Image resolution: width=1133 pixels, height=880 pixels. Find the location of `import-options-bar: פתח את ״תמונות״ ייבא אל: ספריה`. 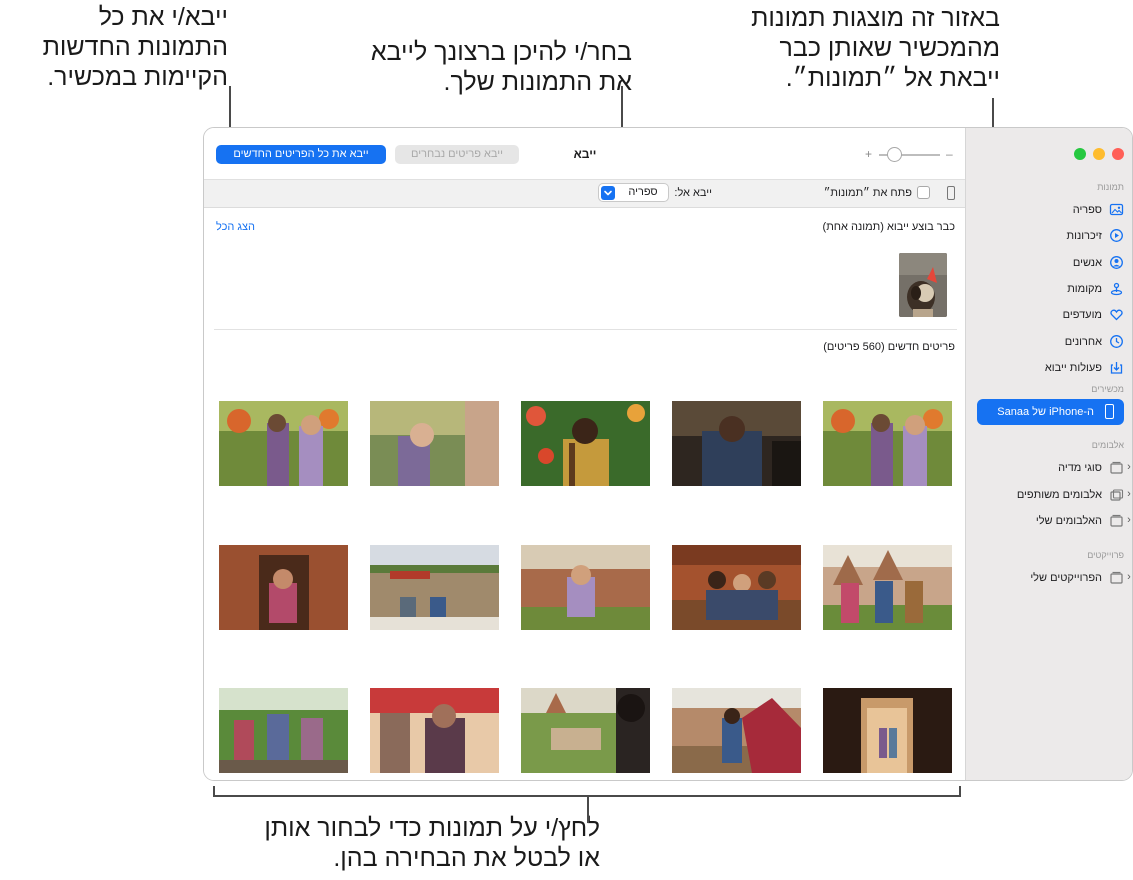

import-options-bar: פתח את ״תמונות״ ייבא אל: ספריה is located at coordinates (584, 193).